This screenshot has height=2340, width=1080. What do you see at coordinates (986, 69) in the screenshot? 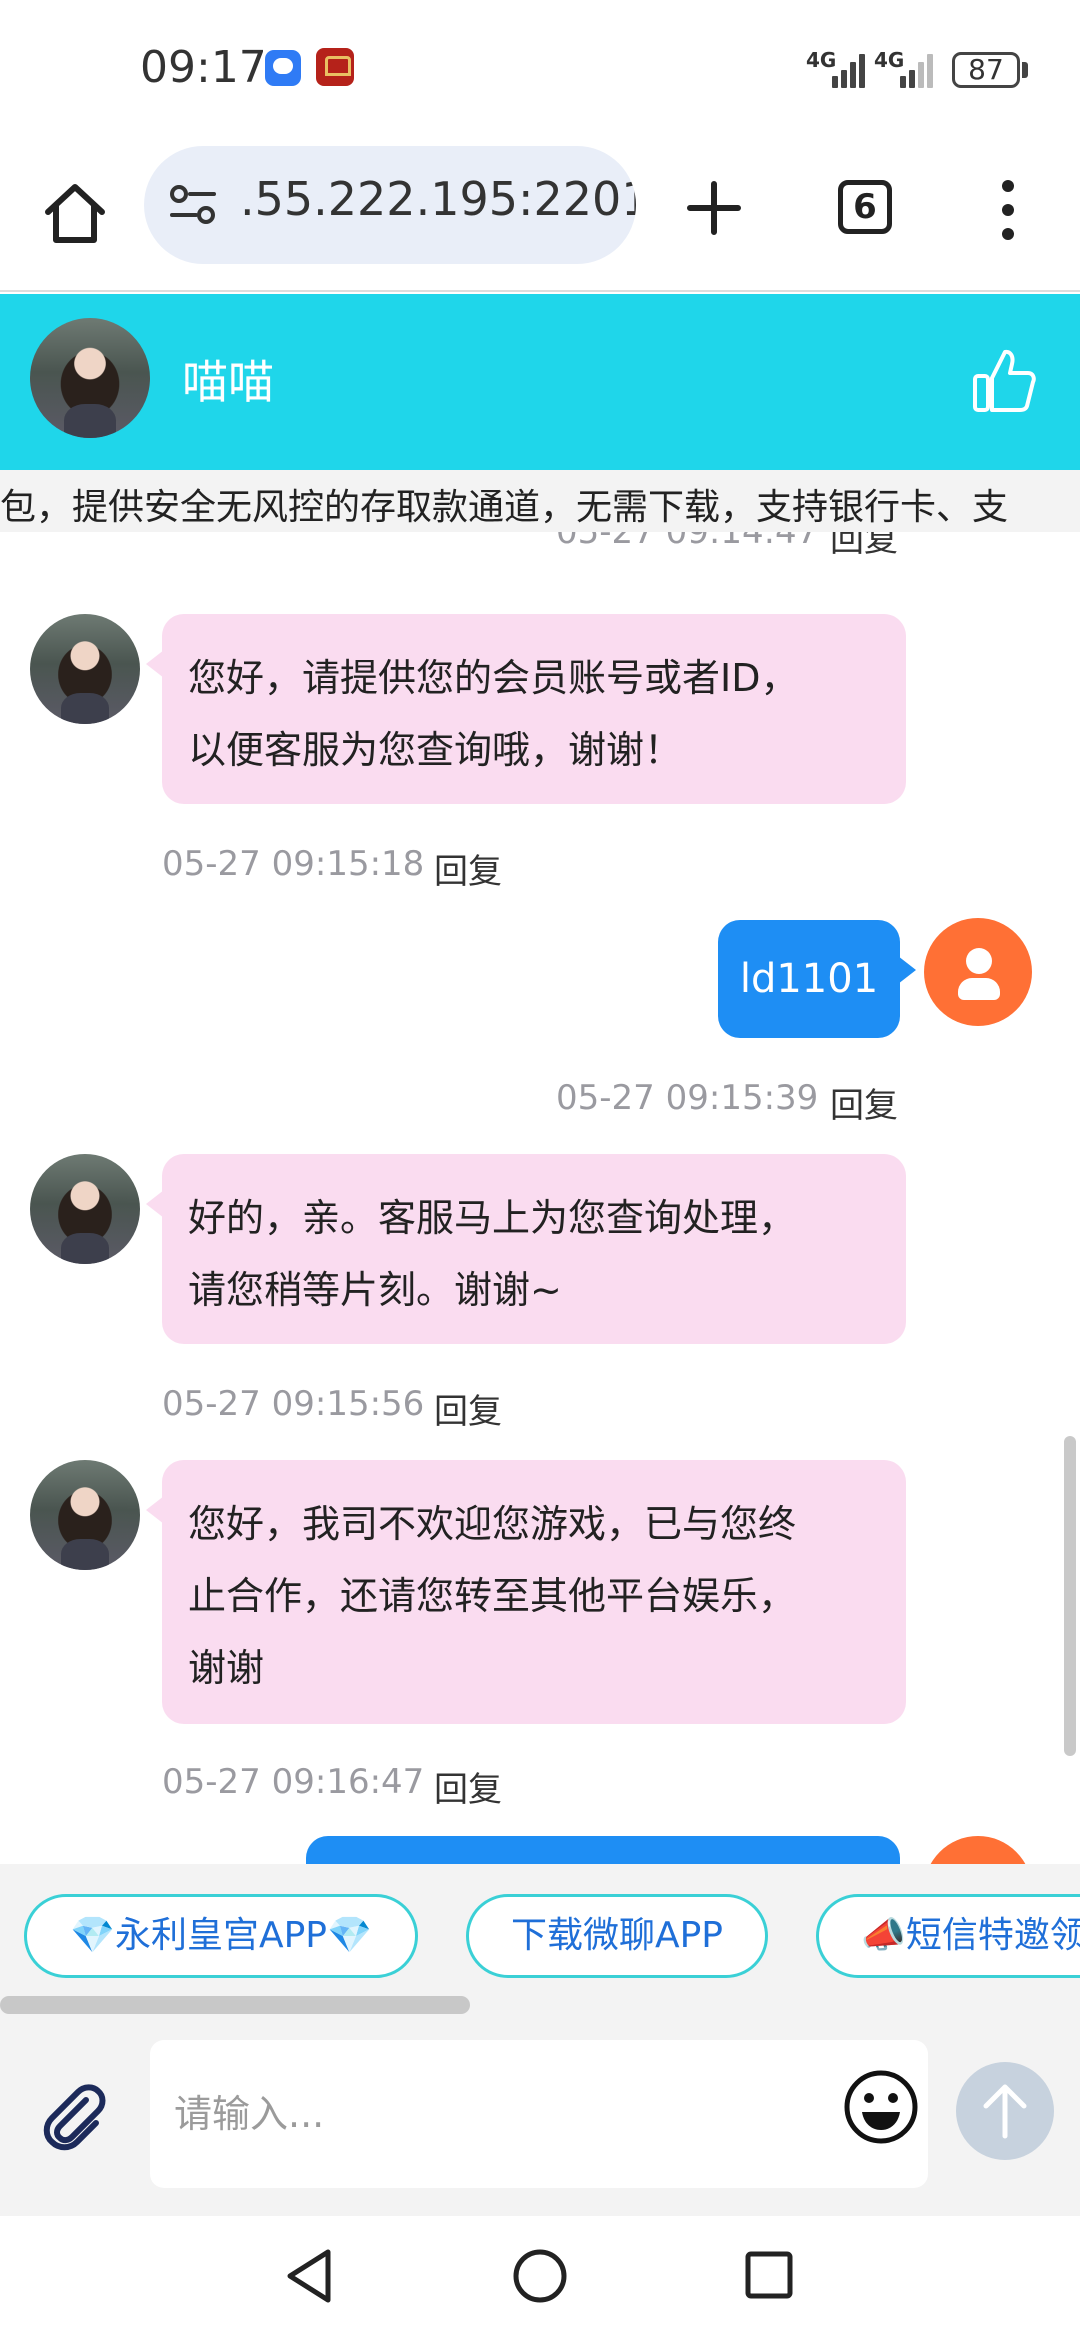
I see `battery-level: 87` at bounding box center [986, 69].